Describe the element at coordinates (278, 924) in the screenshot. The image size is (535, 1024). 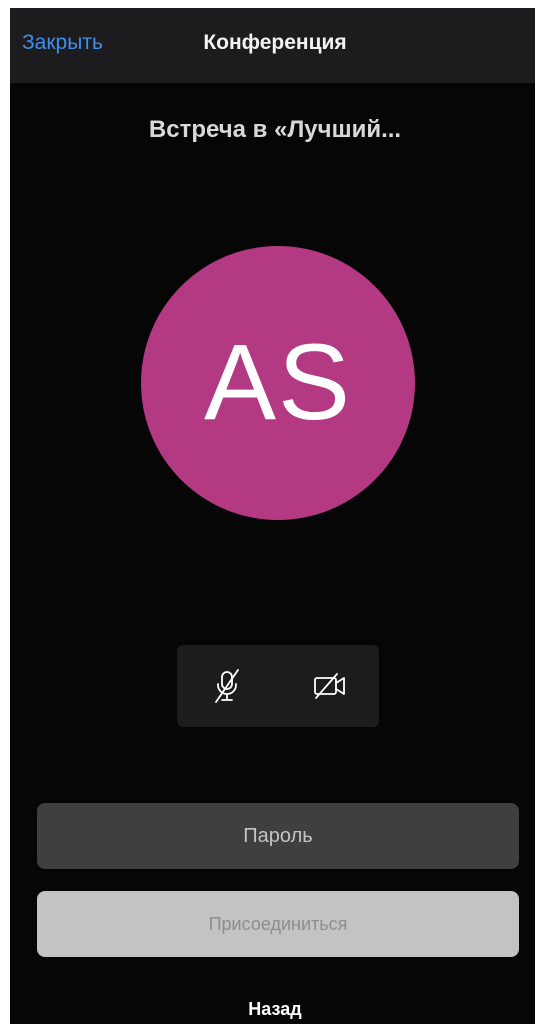
I see `join-button: Присоединиться` at that location.